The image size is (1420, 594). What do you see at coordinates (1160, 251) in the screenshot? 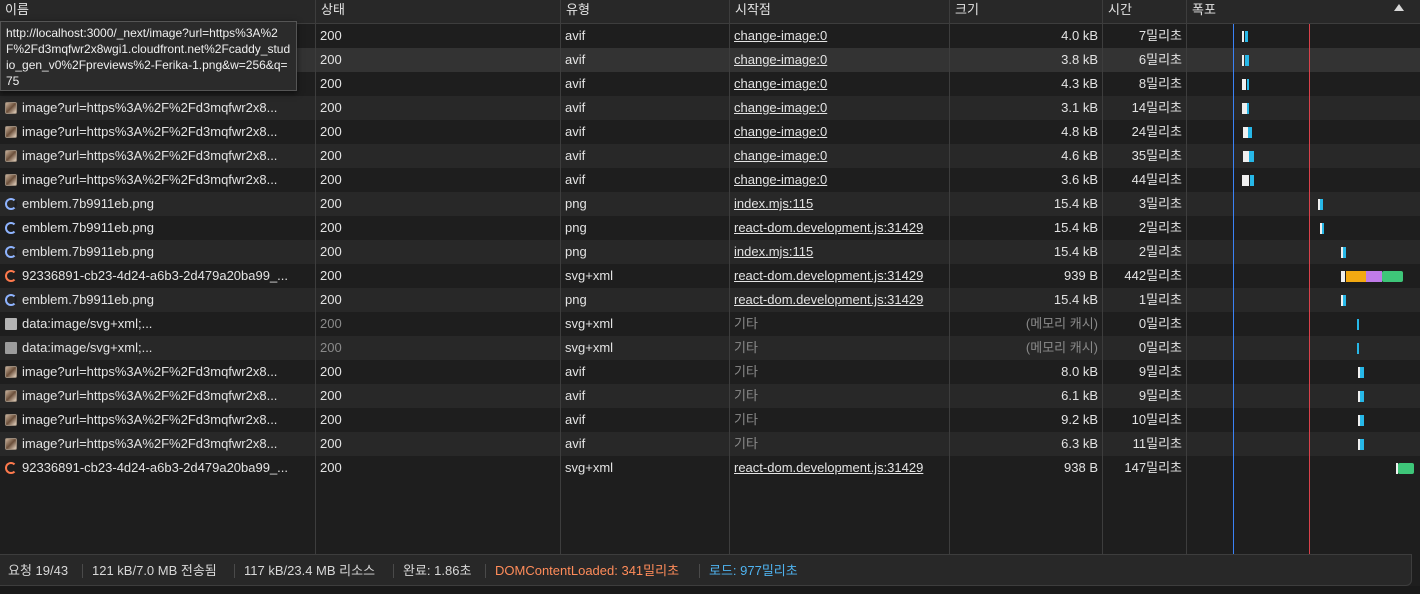
I see `request-time: 2밀리초` at bounding box center [1160, 251].